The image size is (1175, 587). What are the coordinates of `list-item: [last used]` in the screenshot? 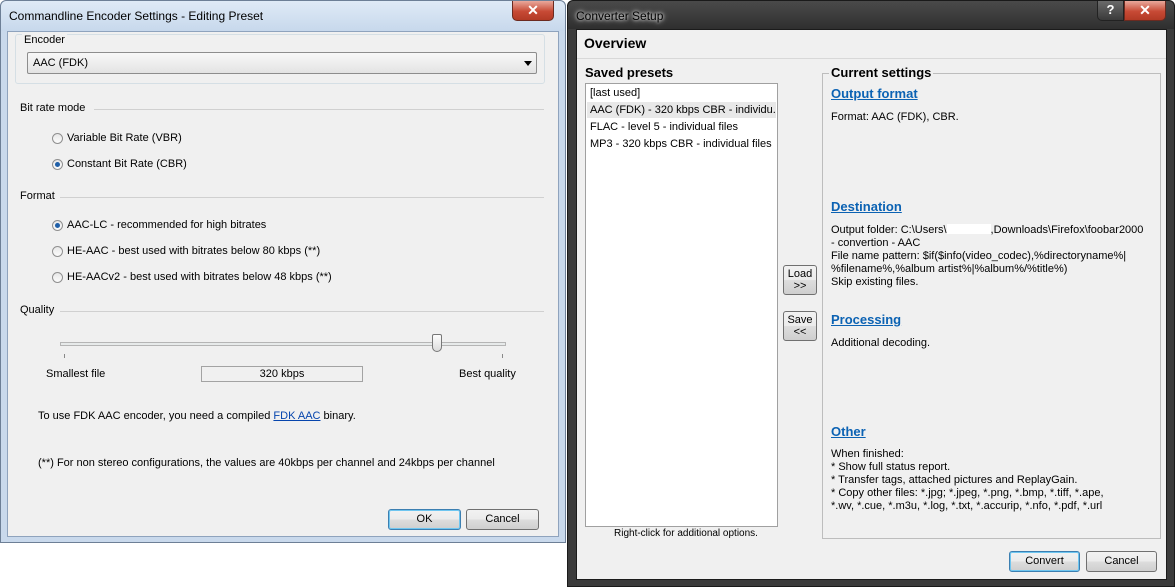 It's located at (681, 93).